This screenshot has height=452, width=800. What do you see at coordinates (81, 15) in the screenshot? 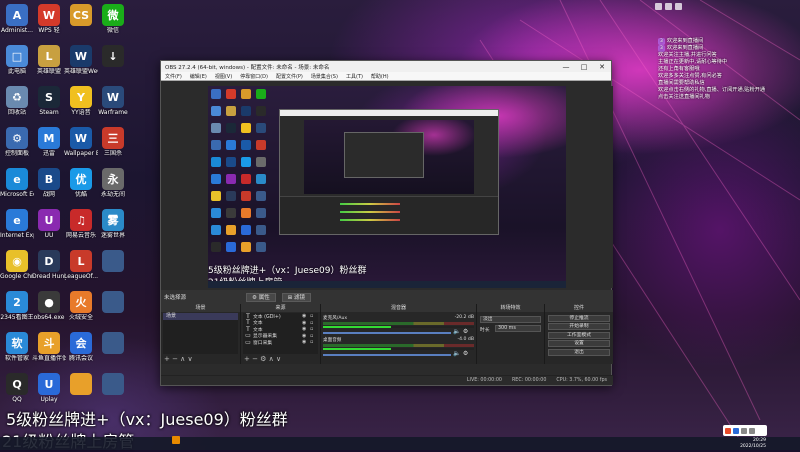
I see `desktop-icon: CS` at bounding box center [81, 15].